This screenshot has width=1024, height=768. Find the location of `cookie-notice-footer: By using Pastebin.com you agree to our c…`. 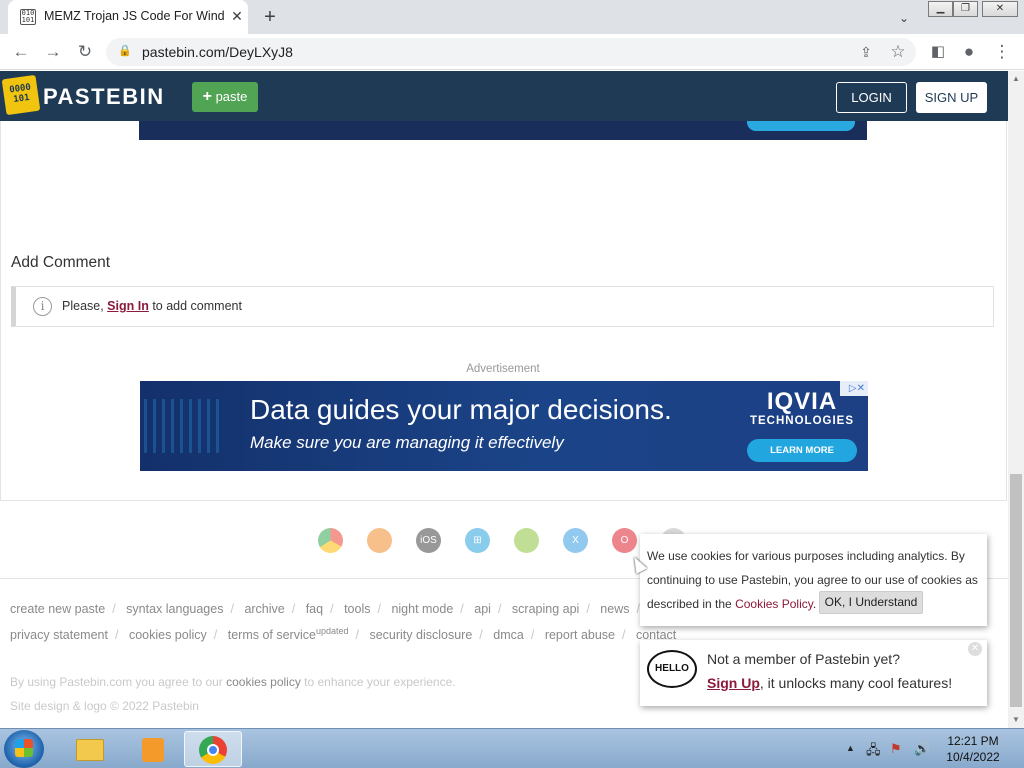

cookie-notice-footer: By using Pastebin.com you agree to our c… is located at coordinates (233, 682).